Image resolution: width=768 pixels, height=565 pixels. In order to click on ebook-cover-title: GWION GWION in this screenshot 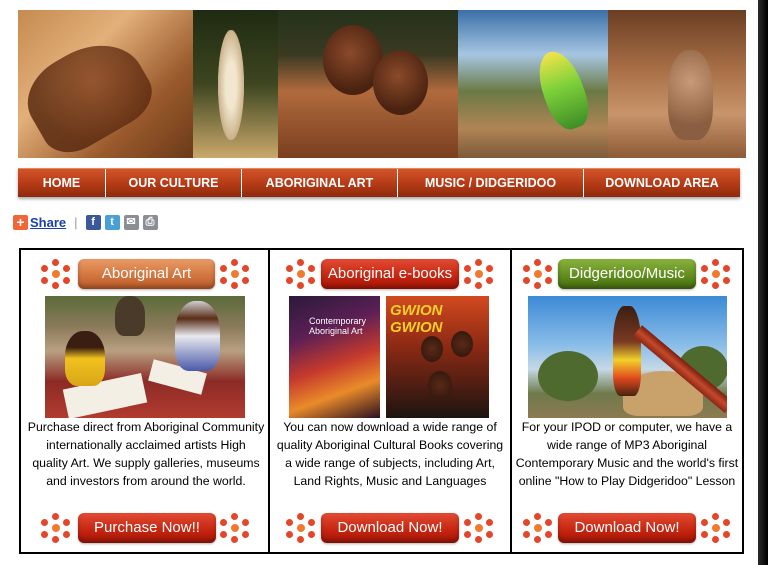, I will do `click(416, 319)`.